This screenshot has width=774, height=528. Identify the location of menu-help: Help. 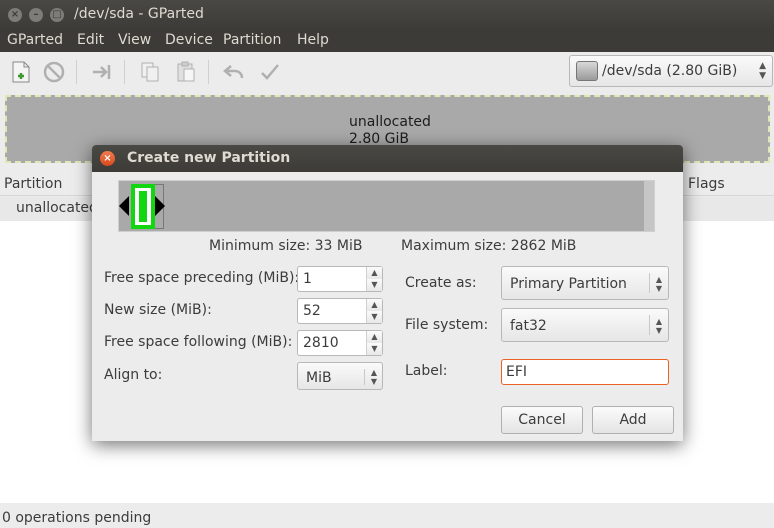
(313, 40).